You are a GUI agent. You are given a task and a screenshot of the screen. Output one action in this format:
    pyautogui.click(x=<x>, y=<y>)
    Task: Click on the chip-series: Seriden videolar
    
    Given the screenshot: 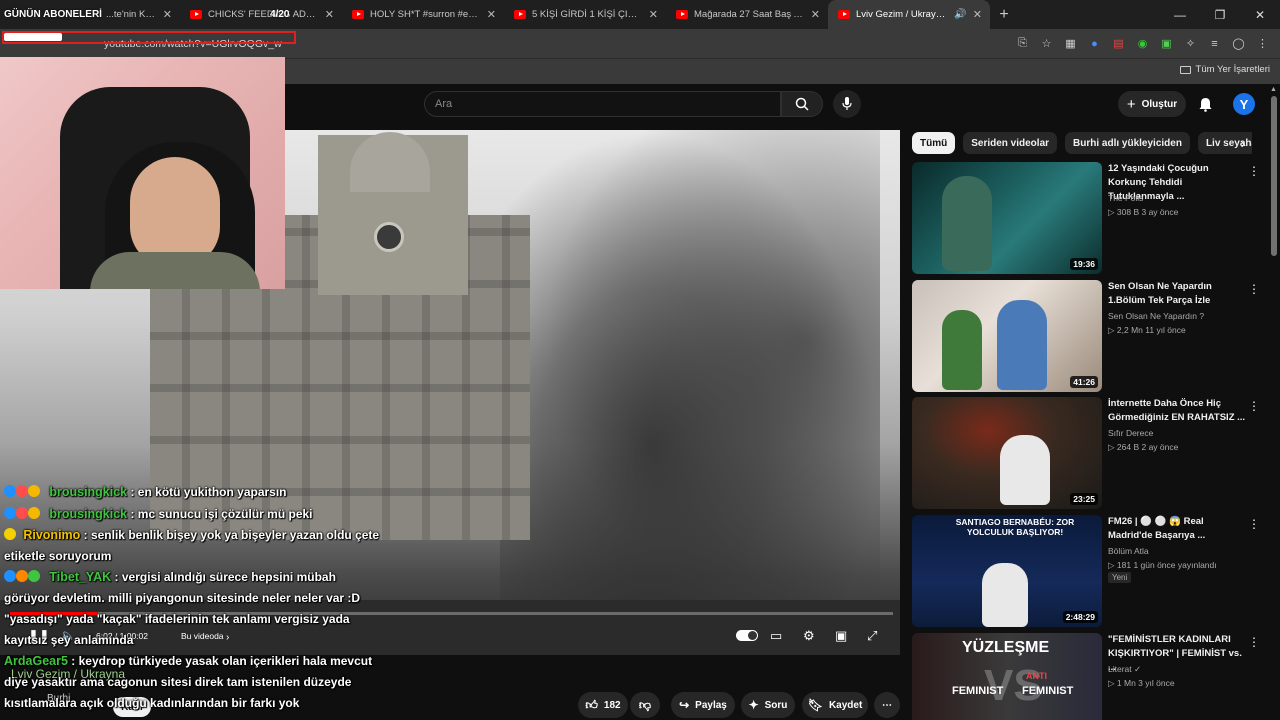 What is the action you would take?
    pyautogui.click(x=1010, y=143)
    